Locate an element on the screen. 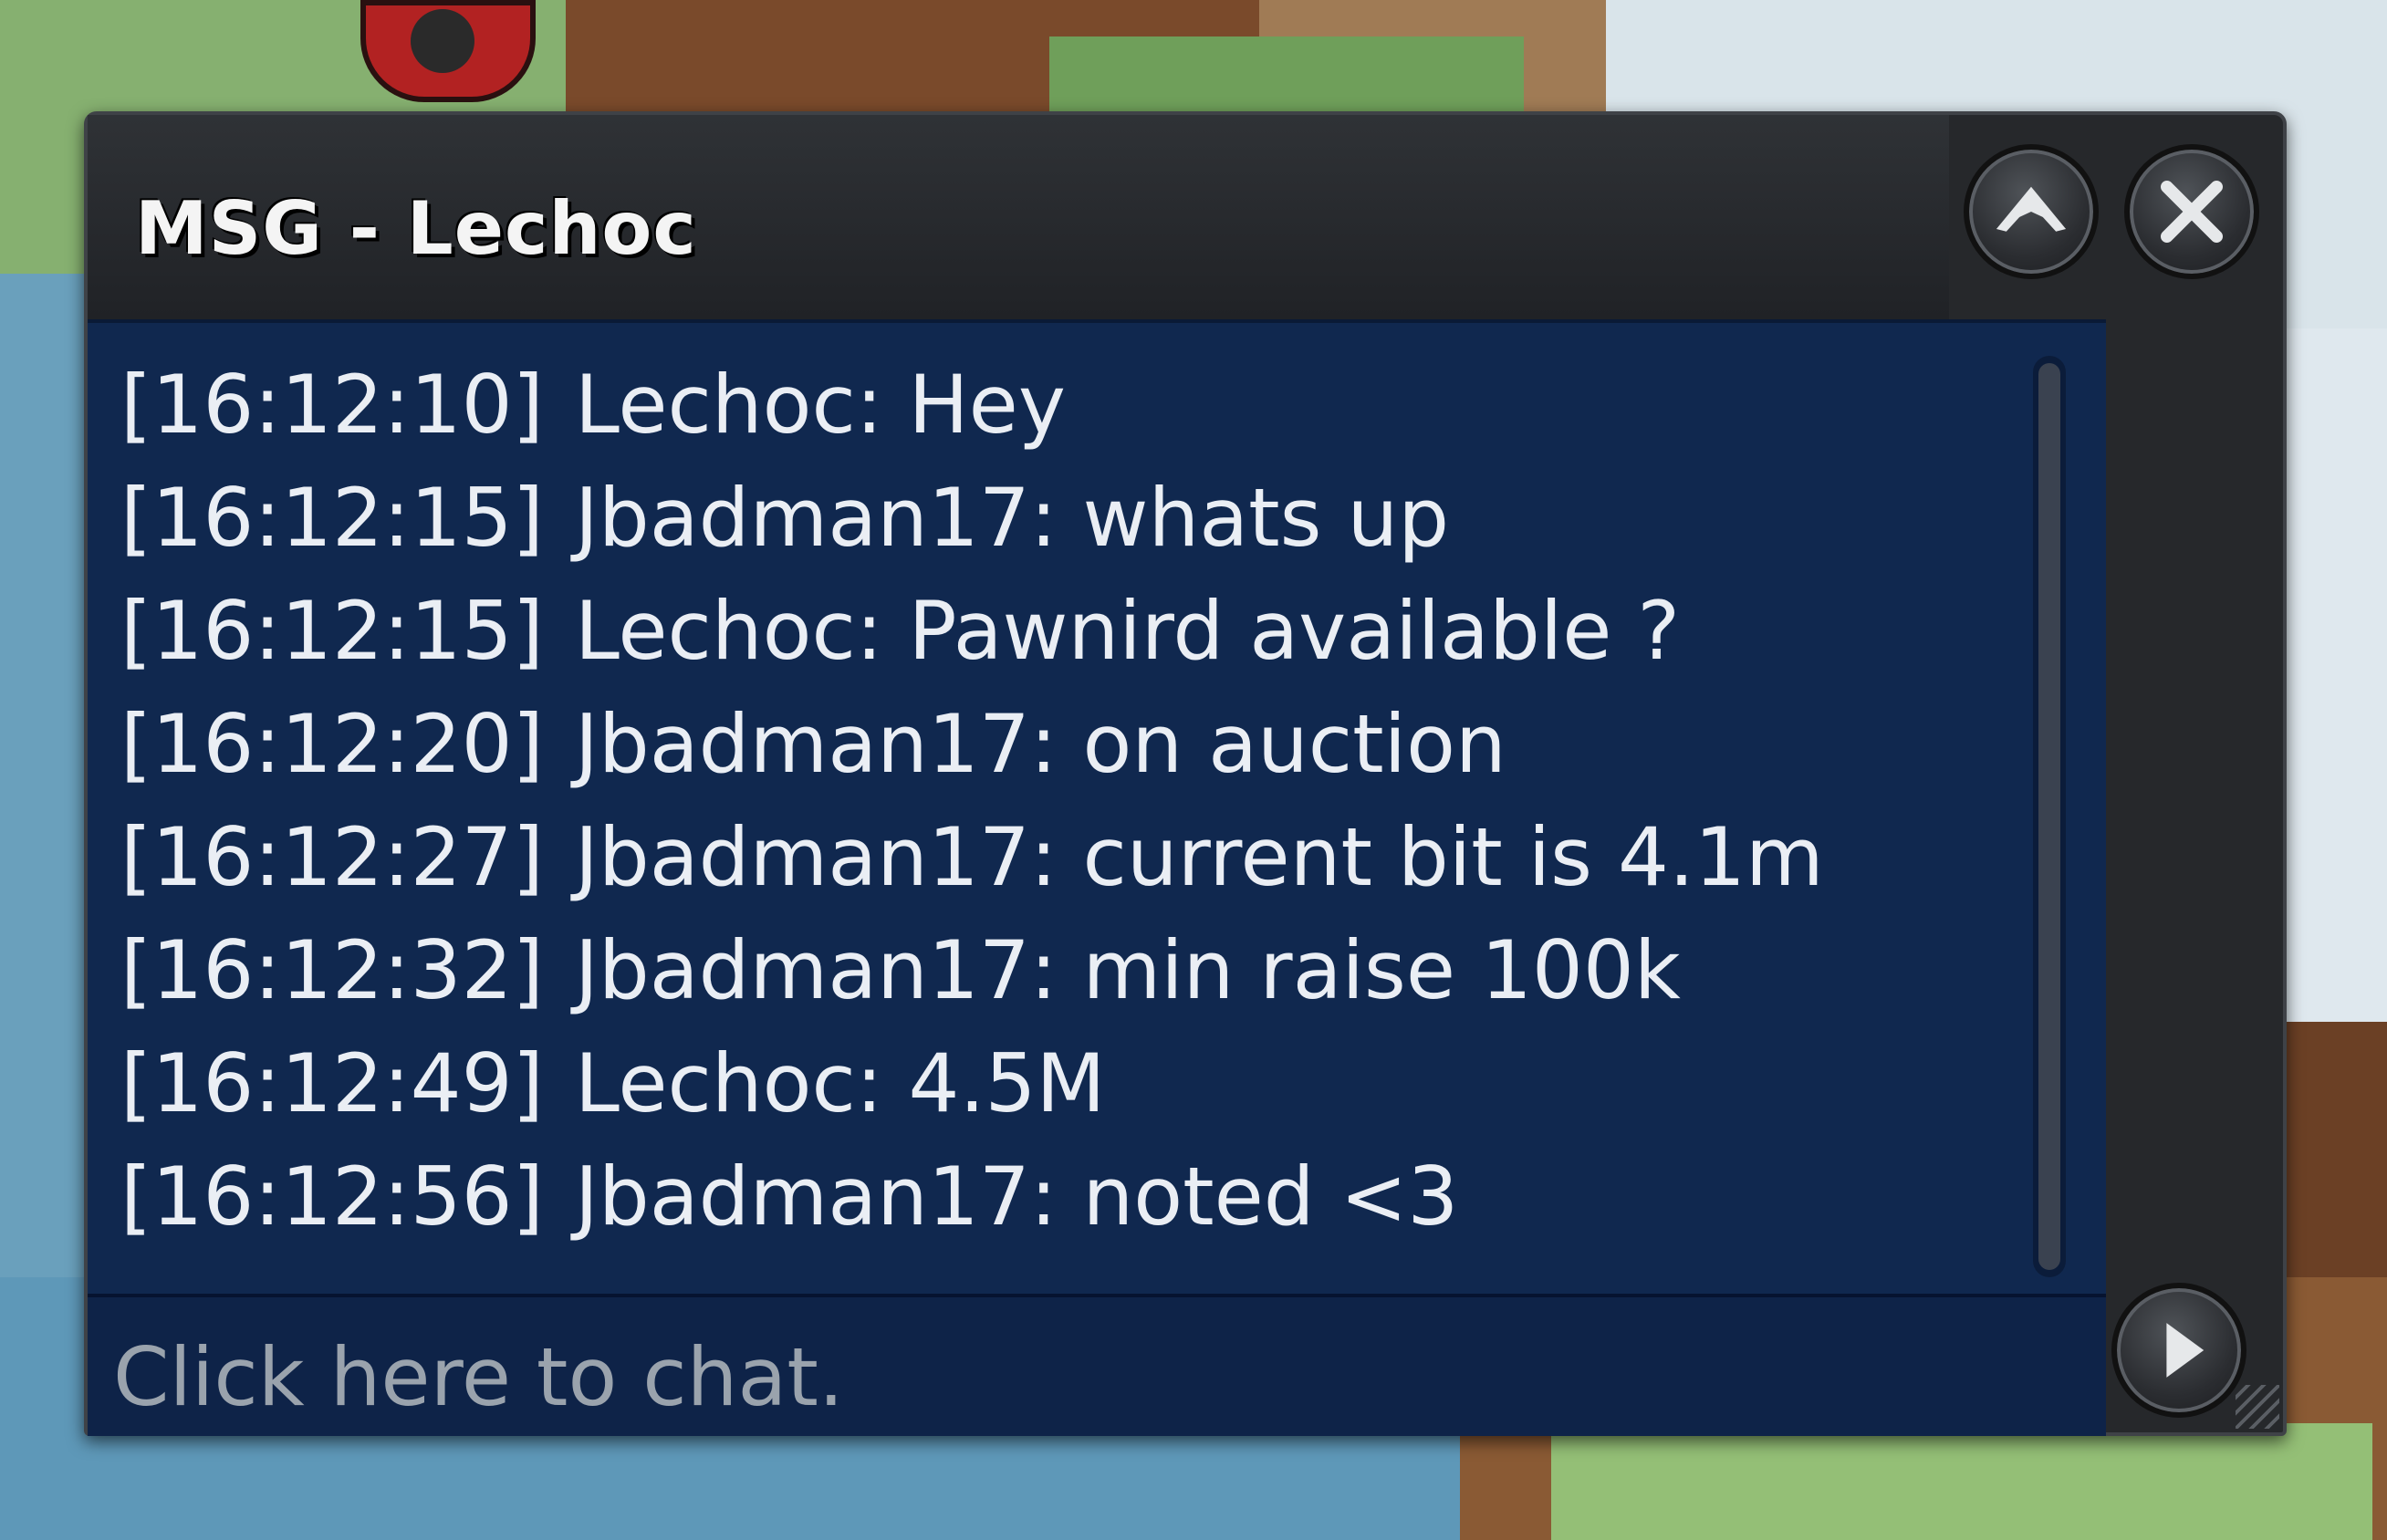 This screenshot has height=1540, width=2387. message-timestamp: [16:12:56] is located at coordinates (332, 1196).